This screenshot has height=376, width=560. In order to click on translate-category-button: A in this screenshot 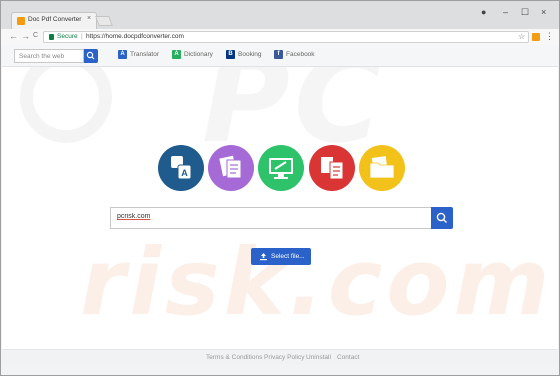, I will do `click(181, 168)`.